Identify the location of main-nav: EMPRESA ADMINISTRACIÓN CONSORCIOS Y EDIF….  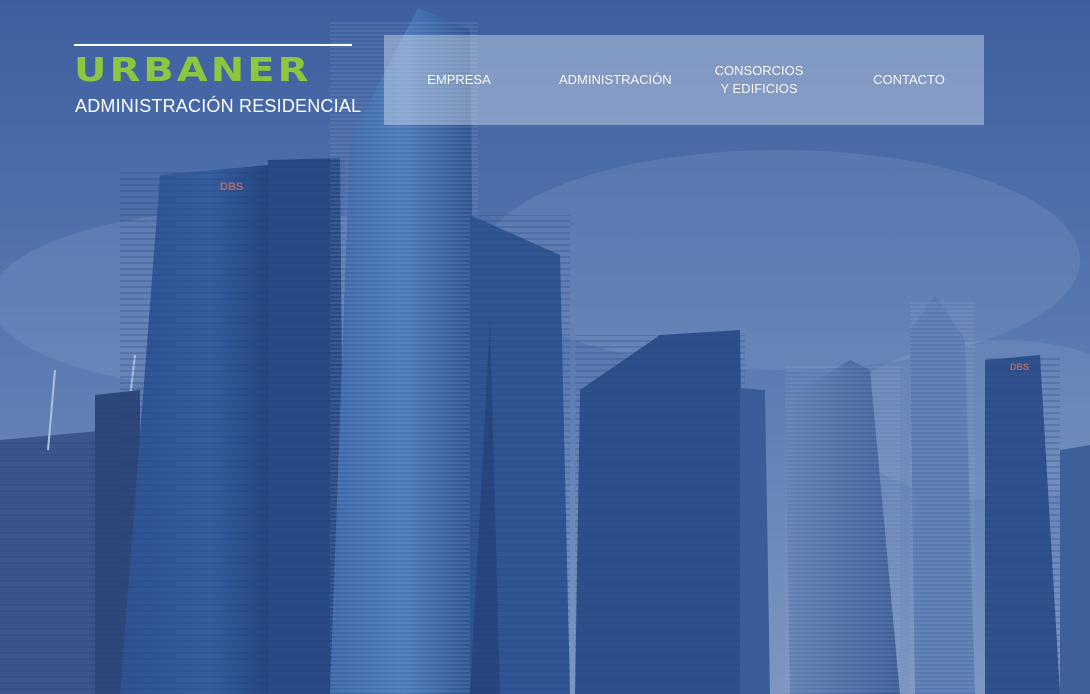
(684, 80).